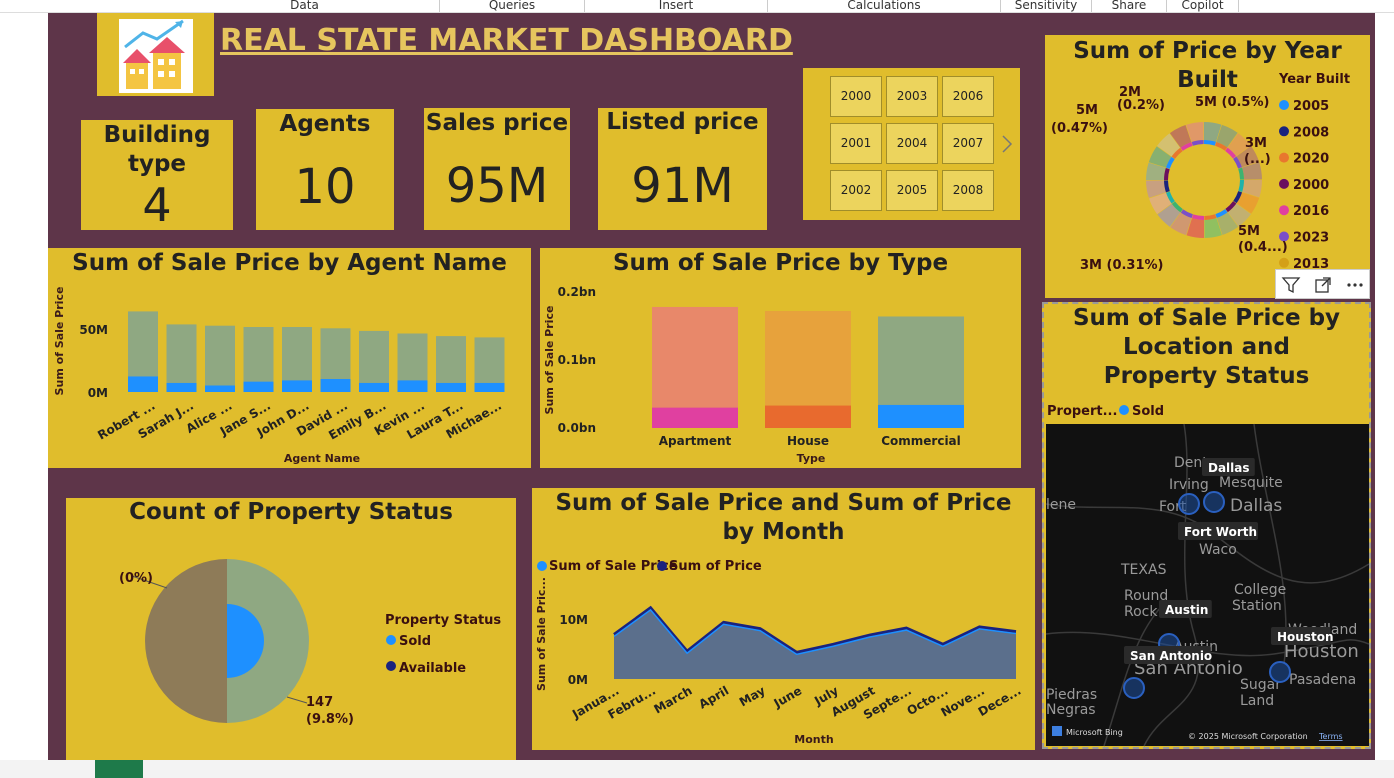 The image size is (1394, 778). Describe the element at coordinates (1079, 128) in the screenshot. I see `donut-annotation: (0.47%)` at that location.